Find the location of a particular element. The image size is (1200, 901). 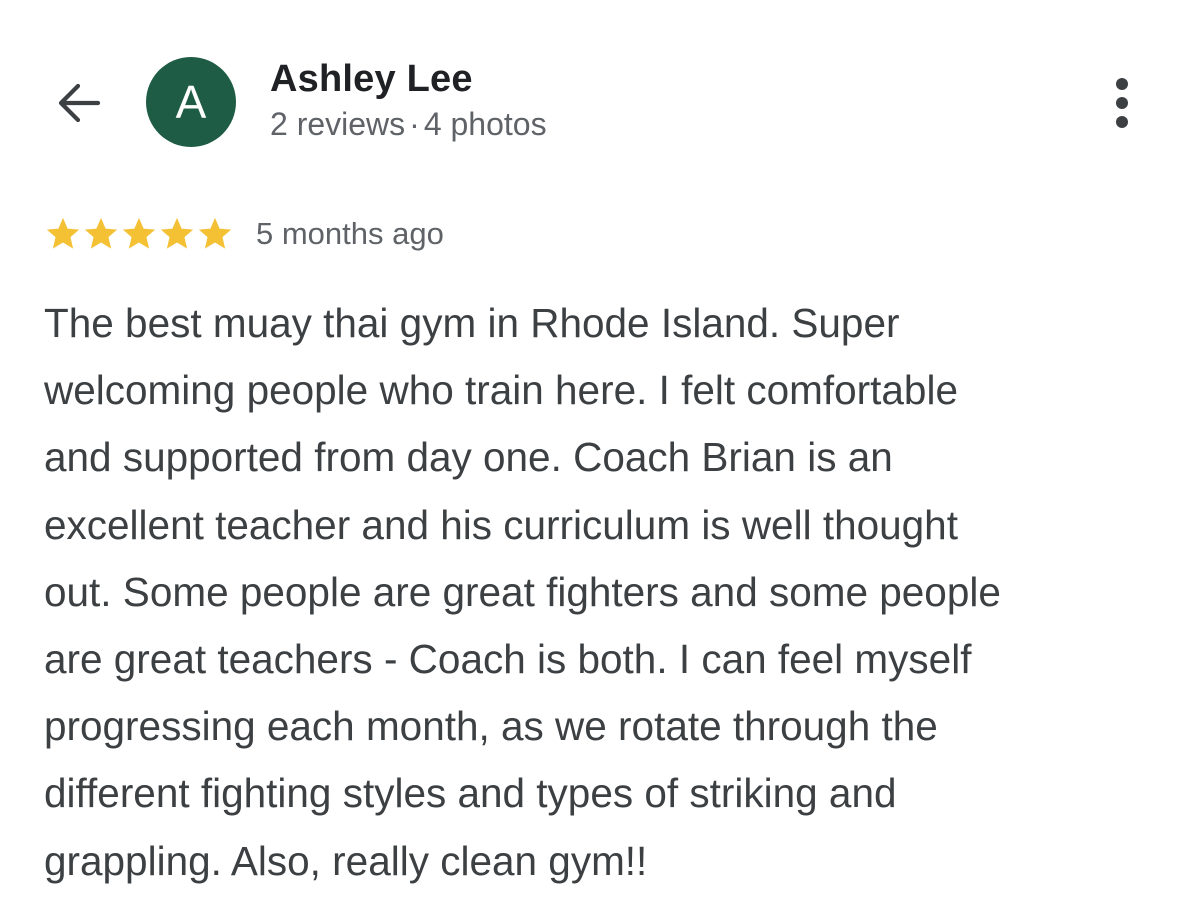

arrow-left-icon is located at coordinates (79, 103).